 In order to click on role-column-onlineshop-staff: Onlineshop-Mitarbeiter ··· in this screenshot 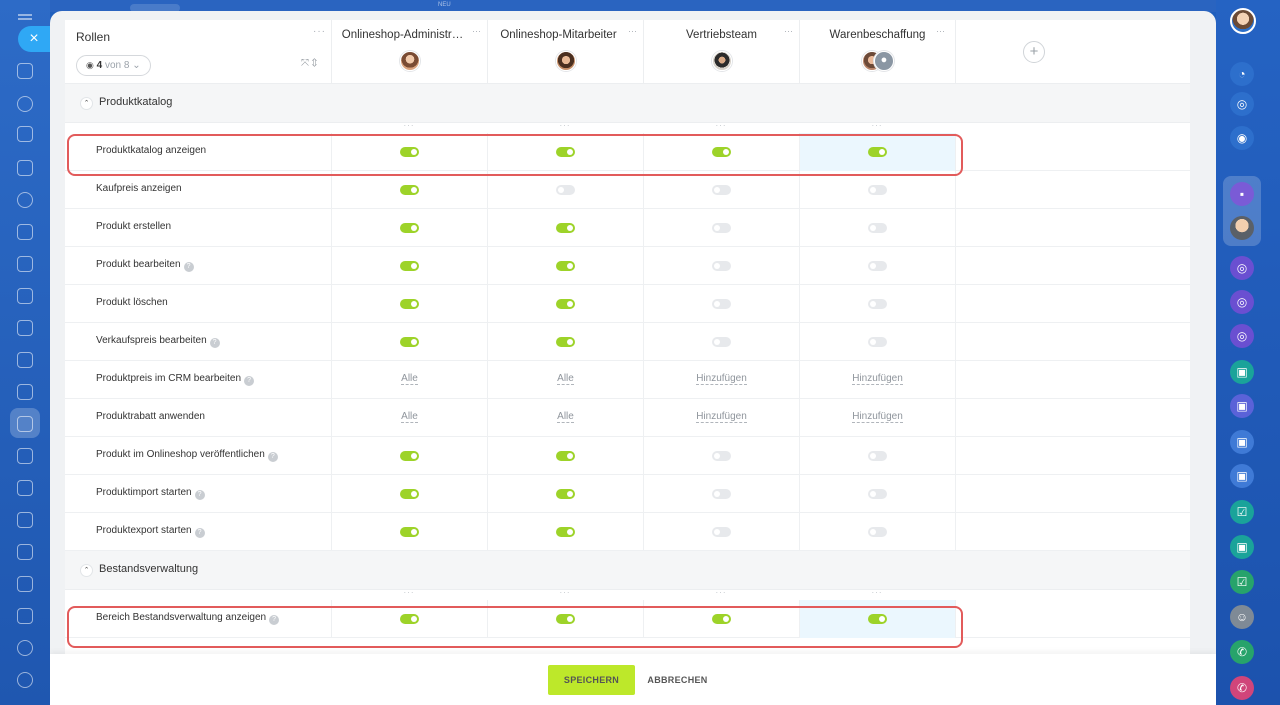, I will do `click(565, 52)`.